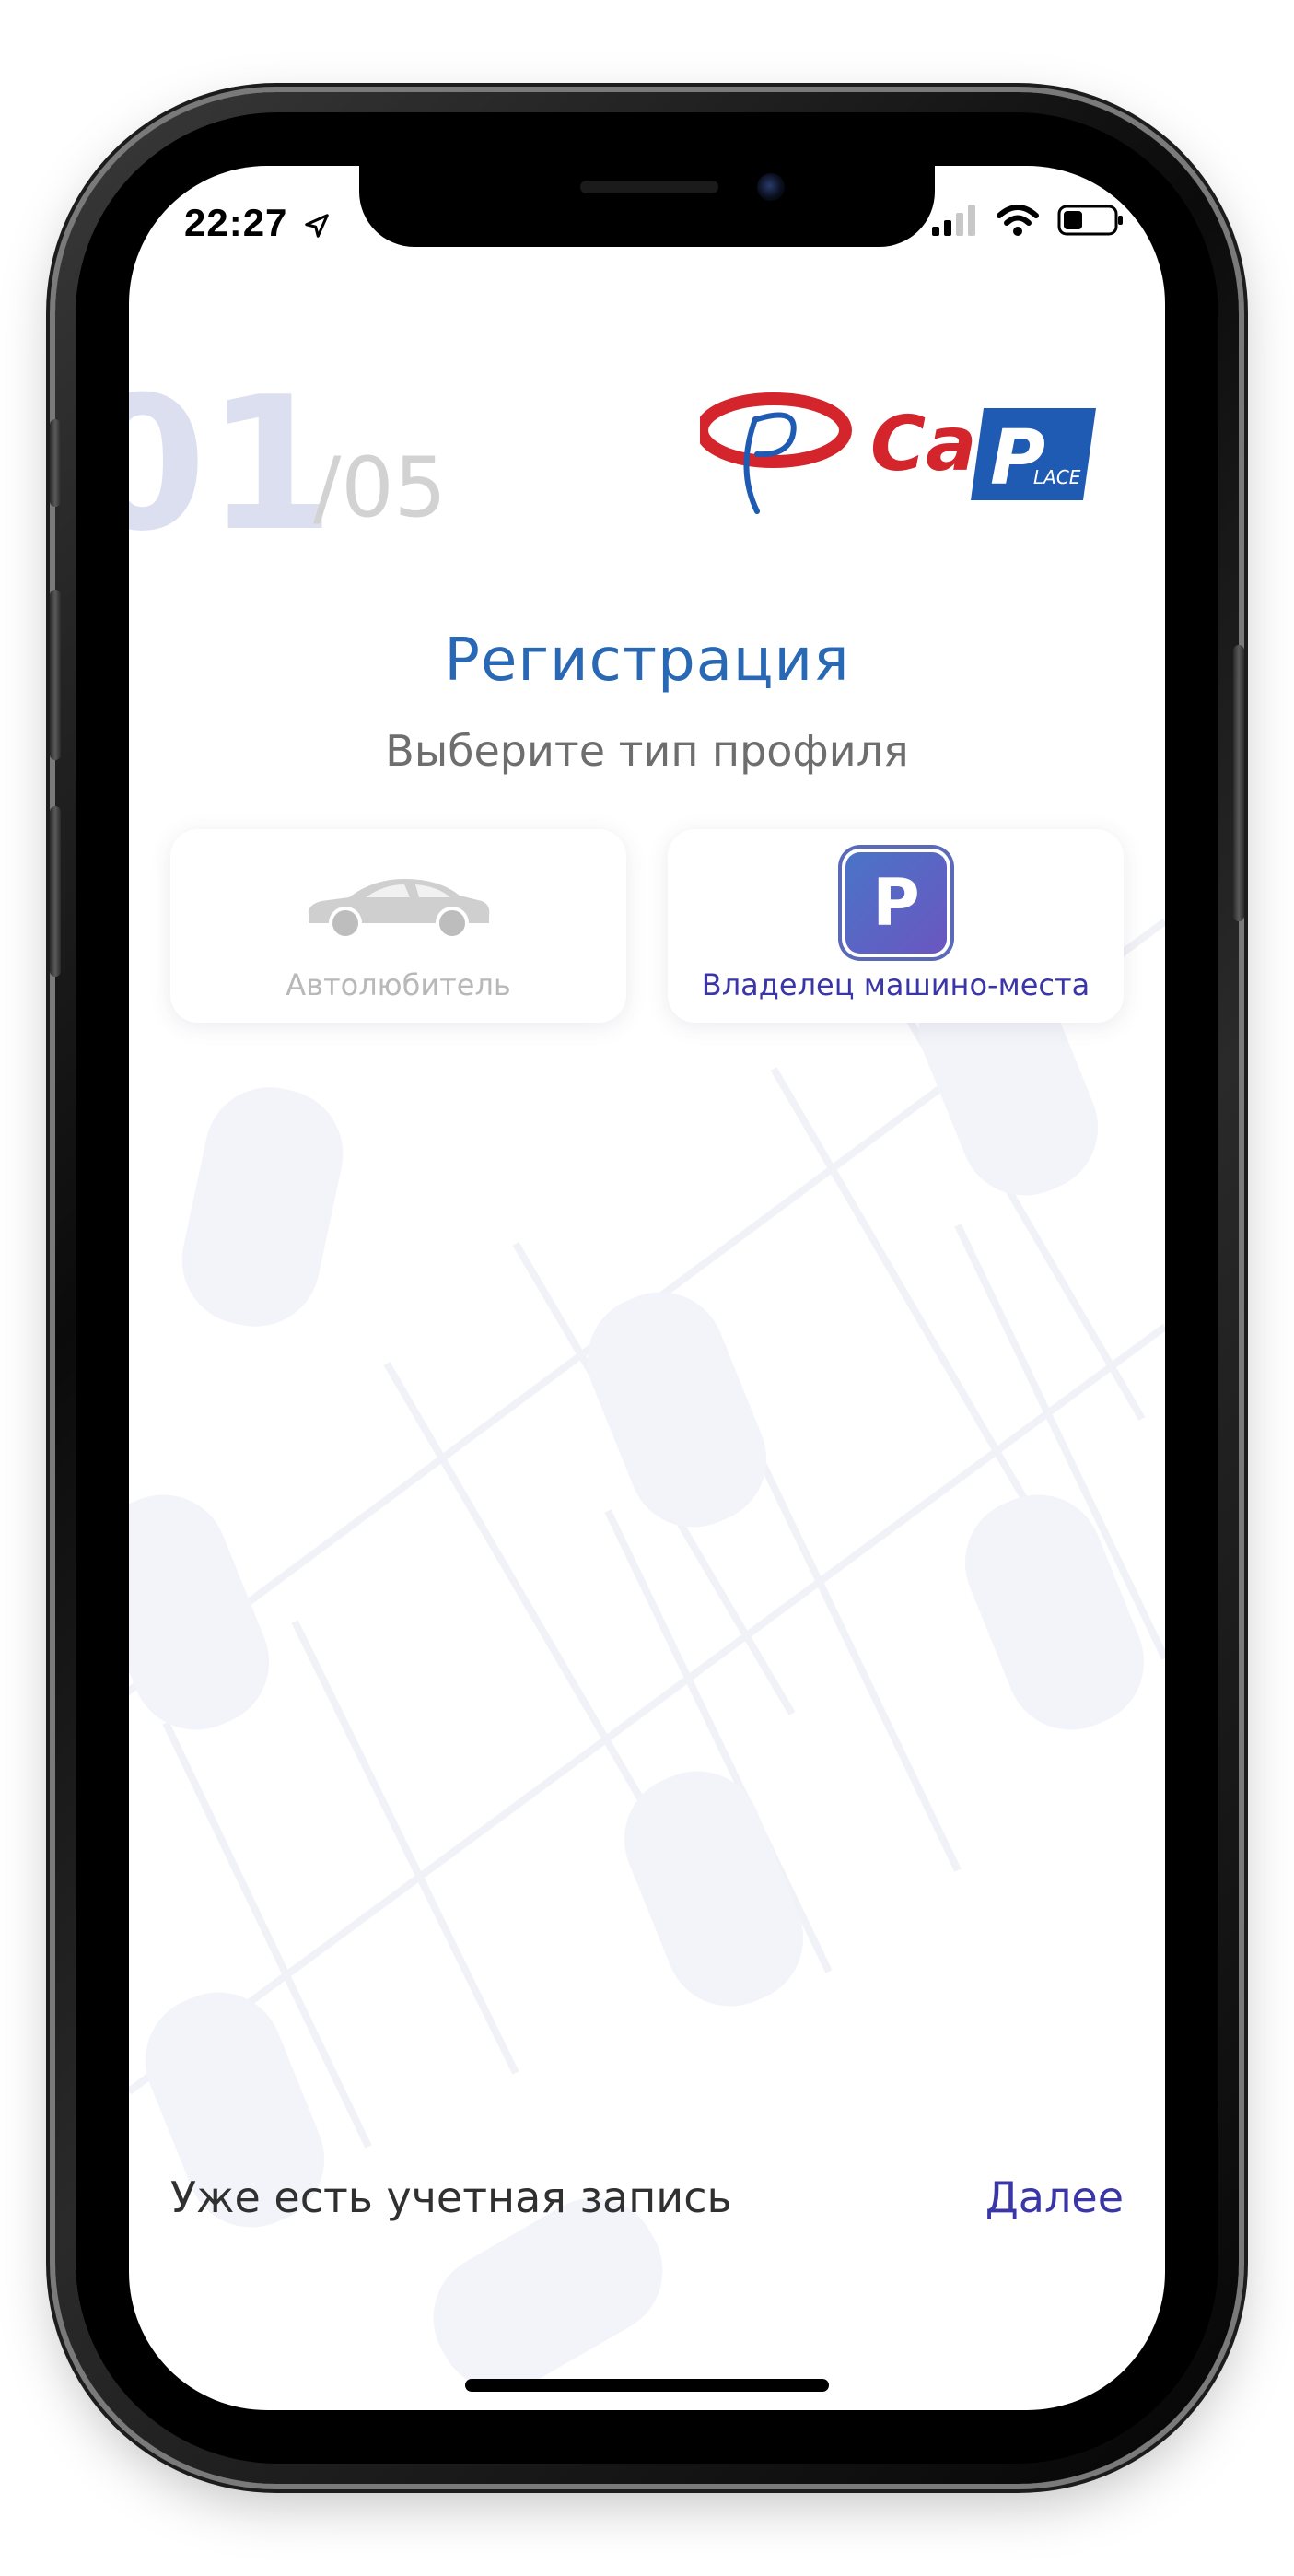  I want to click on front-camera, so click(771, 187).